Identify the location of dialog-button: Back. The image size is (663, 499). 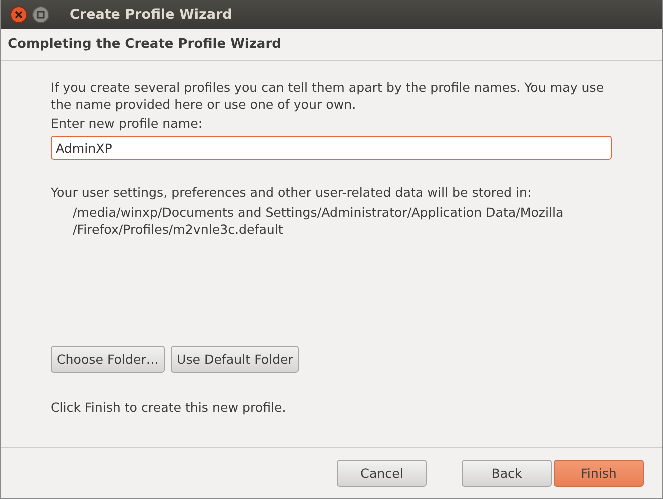
(507, 473).